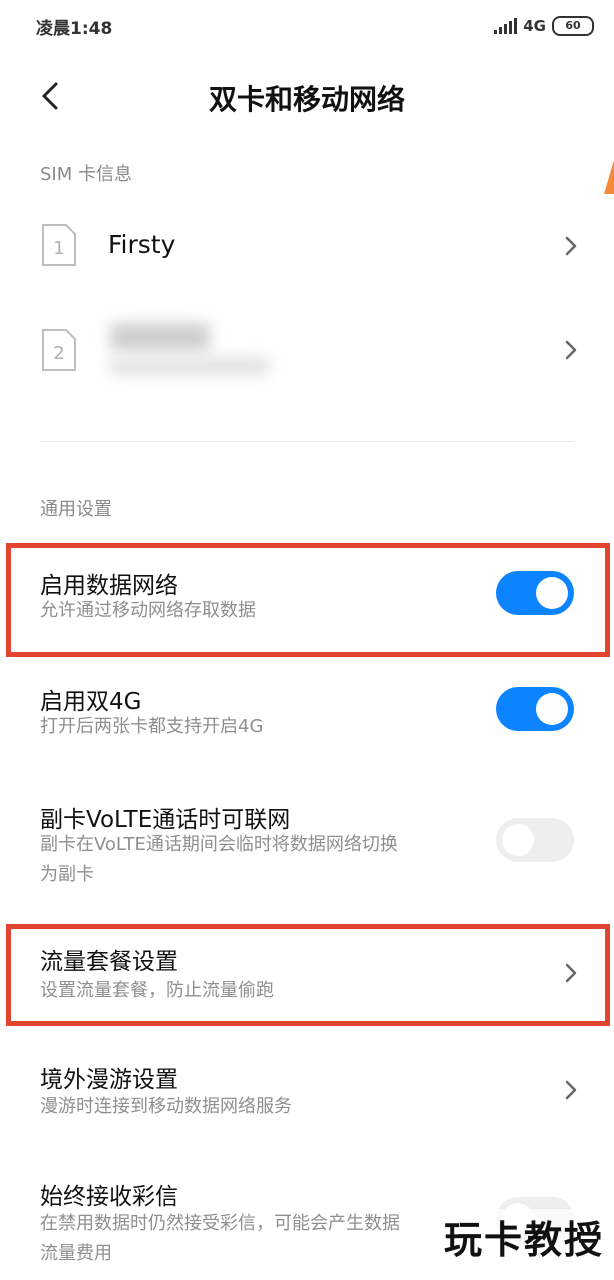 The width and height of the screenshot is (614, 1280). I want to click on setting-title: 境外漫游设置, so click(109, 1080).